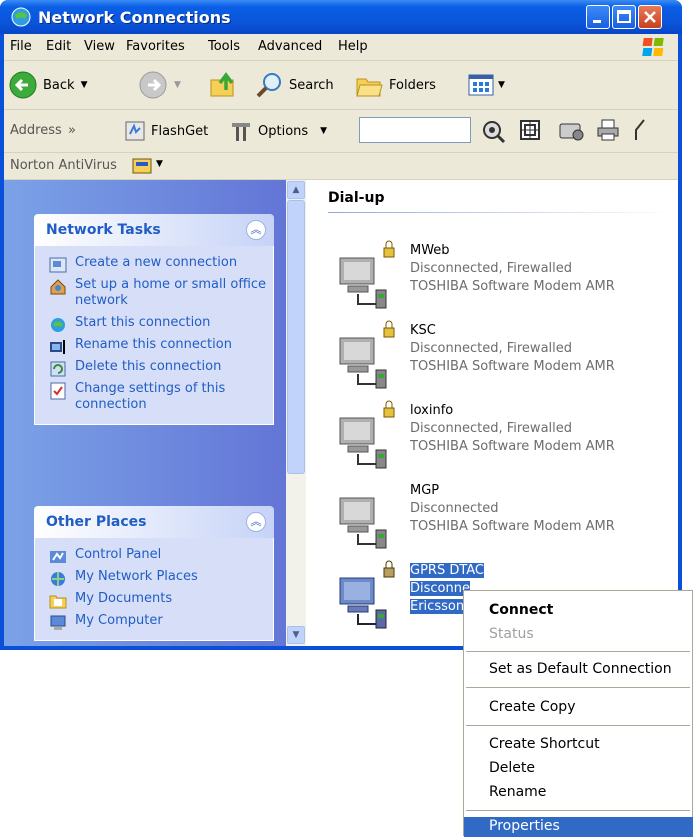  What do you see at coordinates (223, 85) in the screenshot?
I see `up-button` at bounding box center [223, 85].